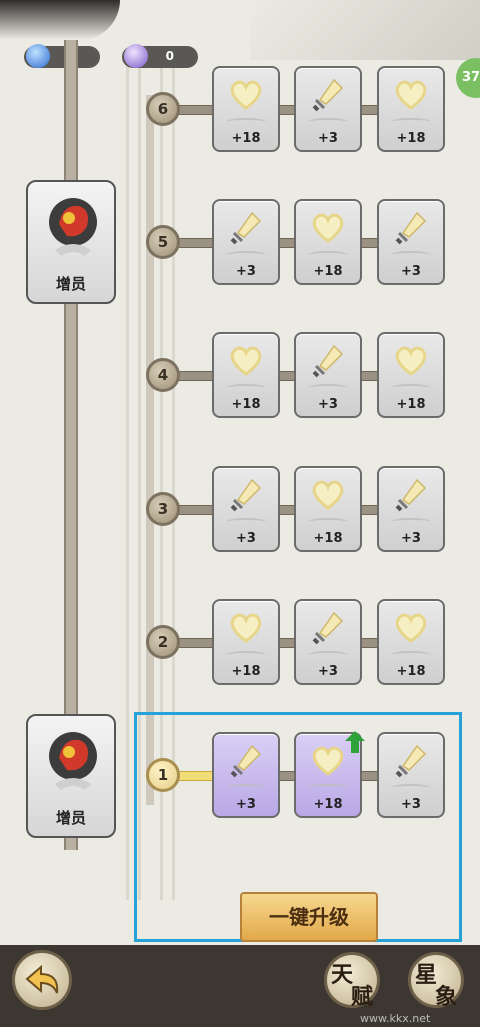  I want to click on talent-label-2: 赋, so click(362, 997).